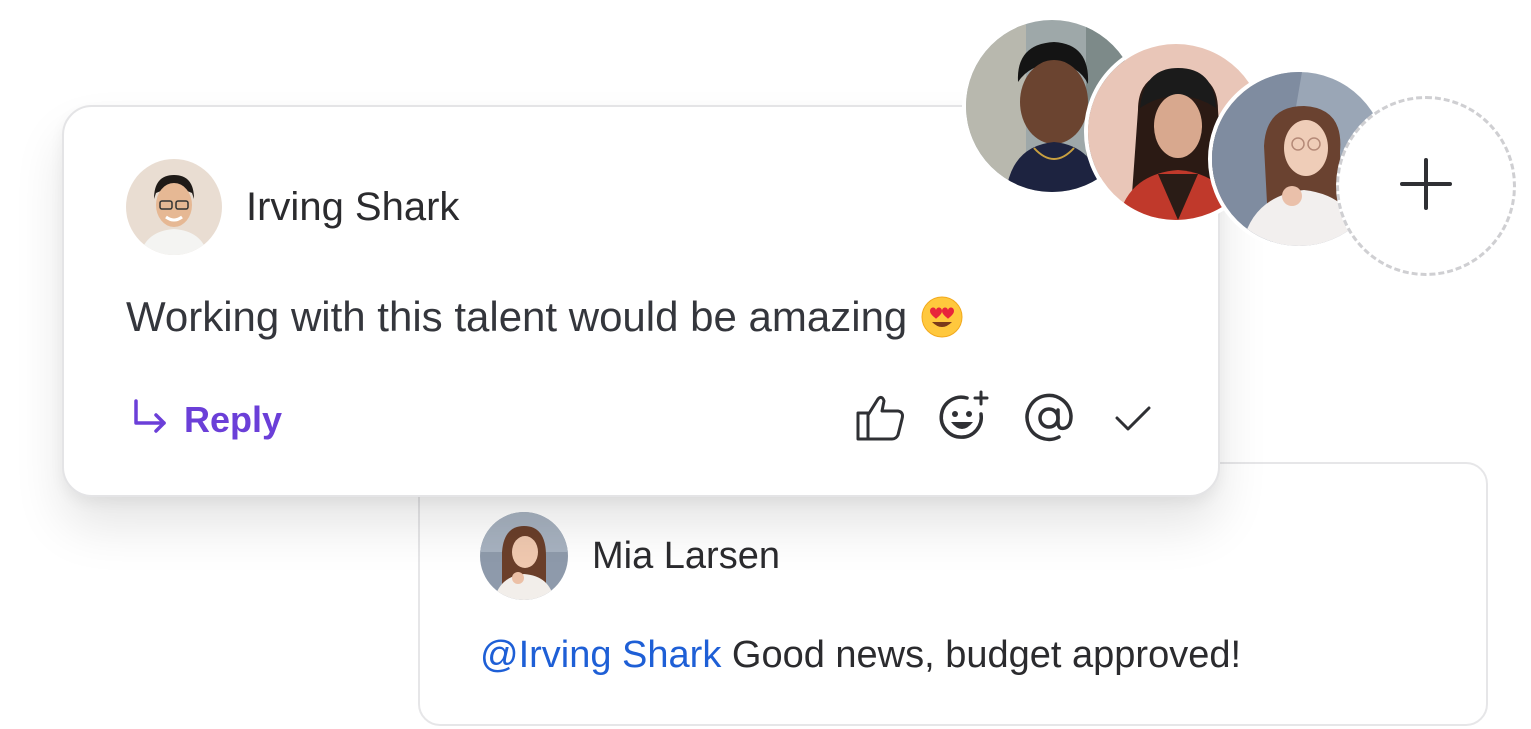 This screenshot has height=729, width=1531. I want to click on avatar-irving-shark, so click(174, 207).